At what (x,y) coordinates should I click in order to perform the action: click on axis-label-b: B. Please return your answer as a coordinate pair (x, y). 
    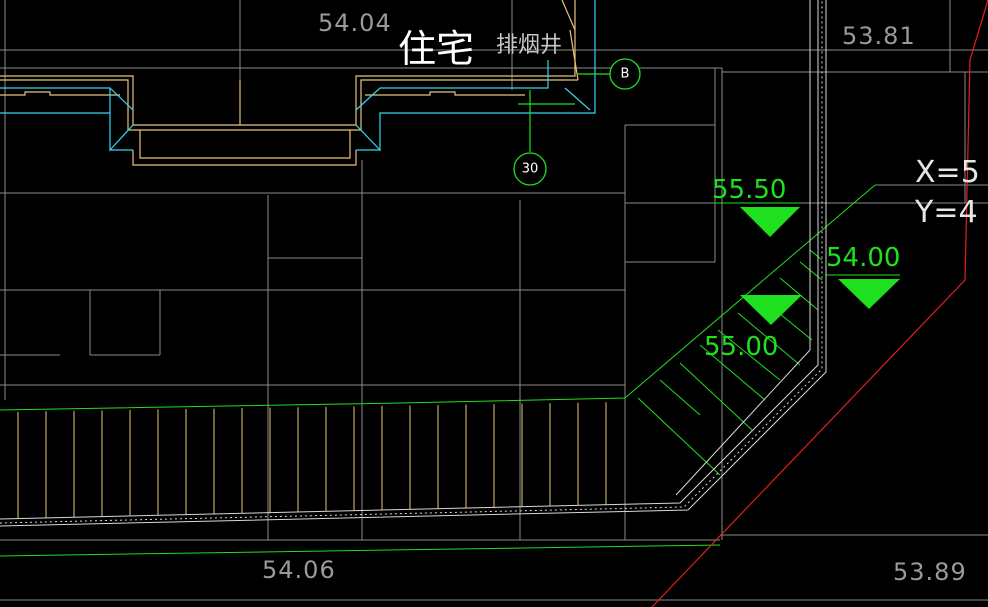
    Looking at the image, I should click on (625, 74).